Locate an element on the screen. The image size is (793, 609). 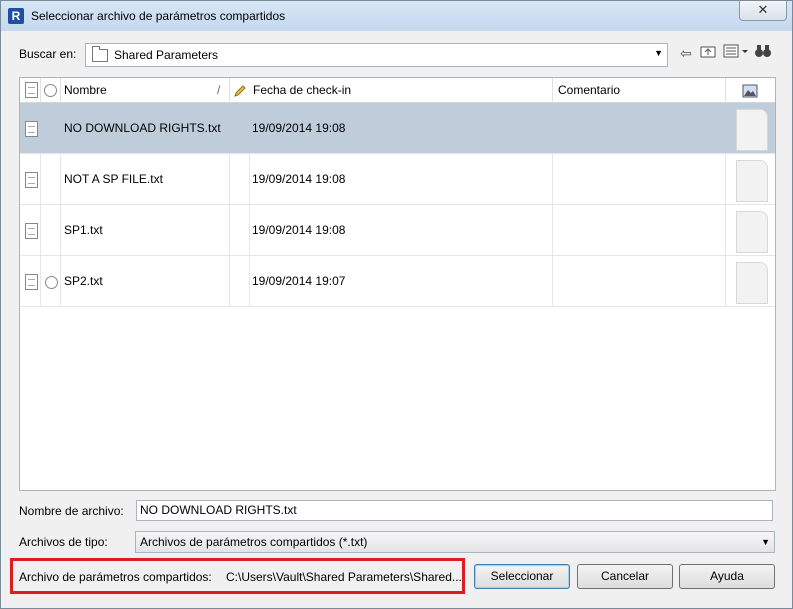
status-radio-icon is located at coordinates (51, 282).